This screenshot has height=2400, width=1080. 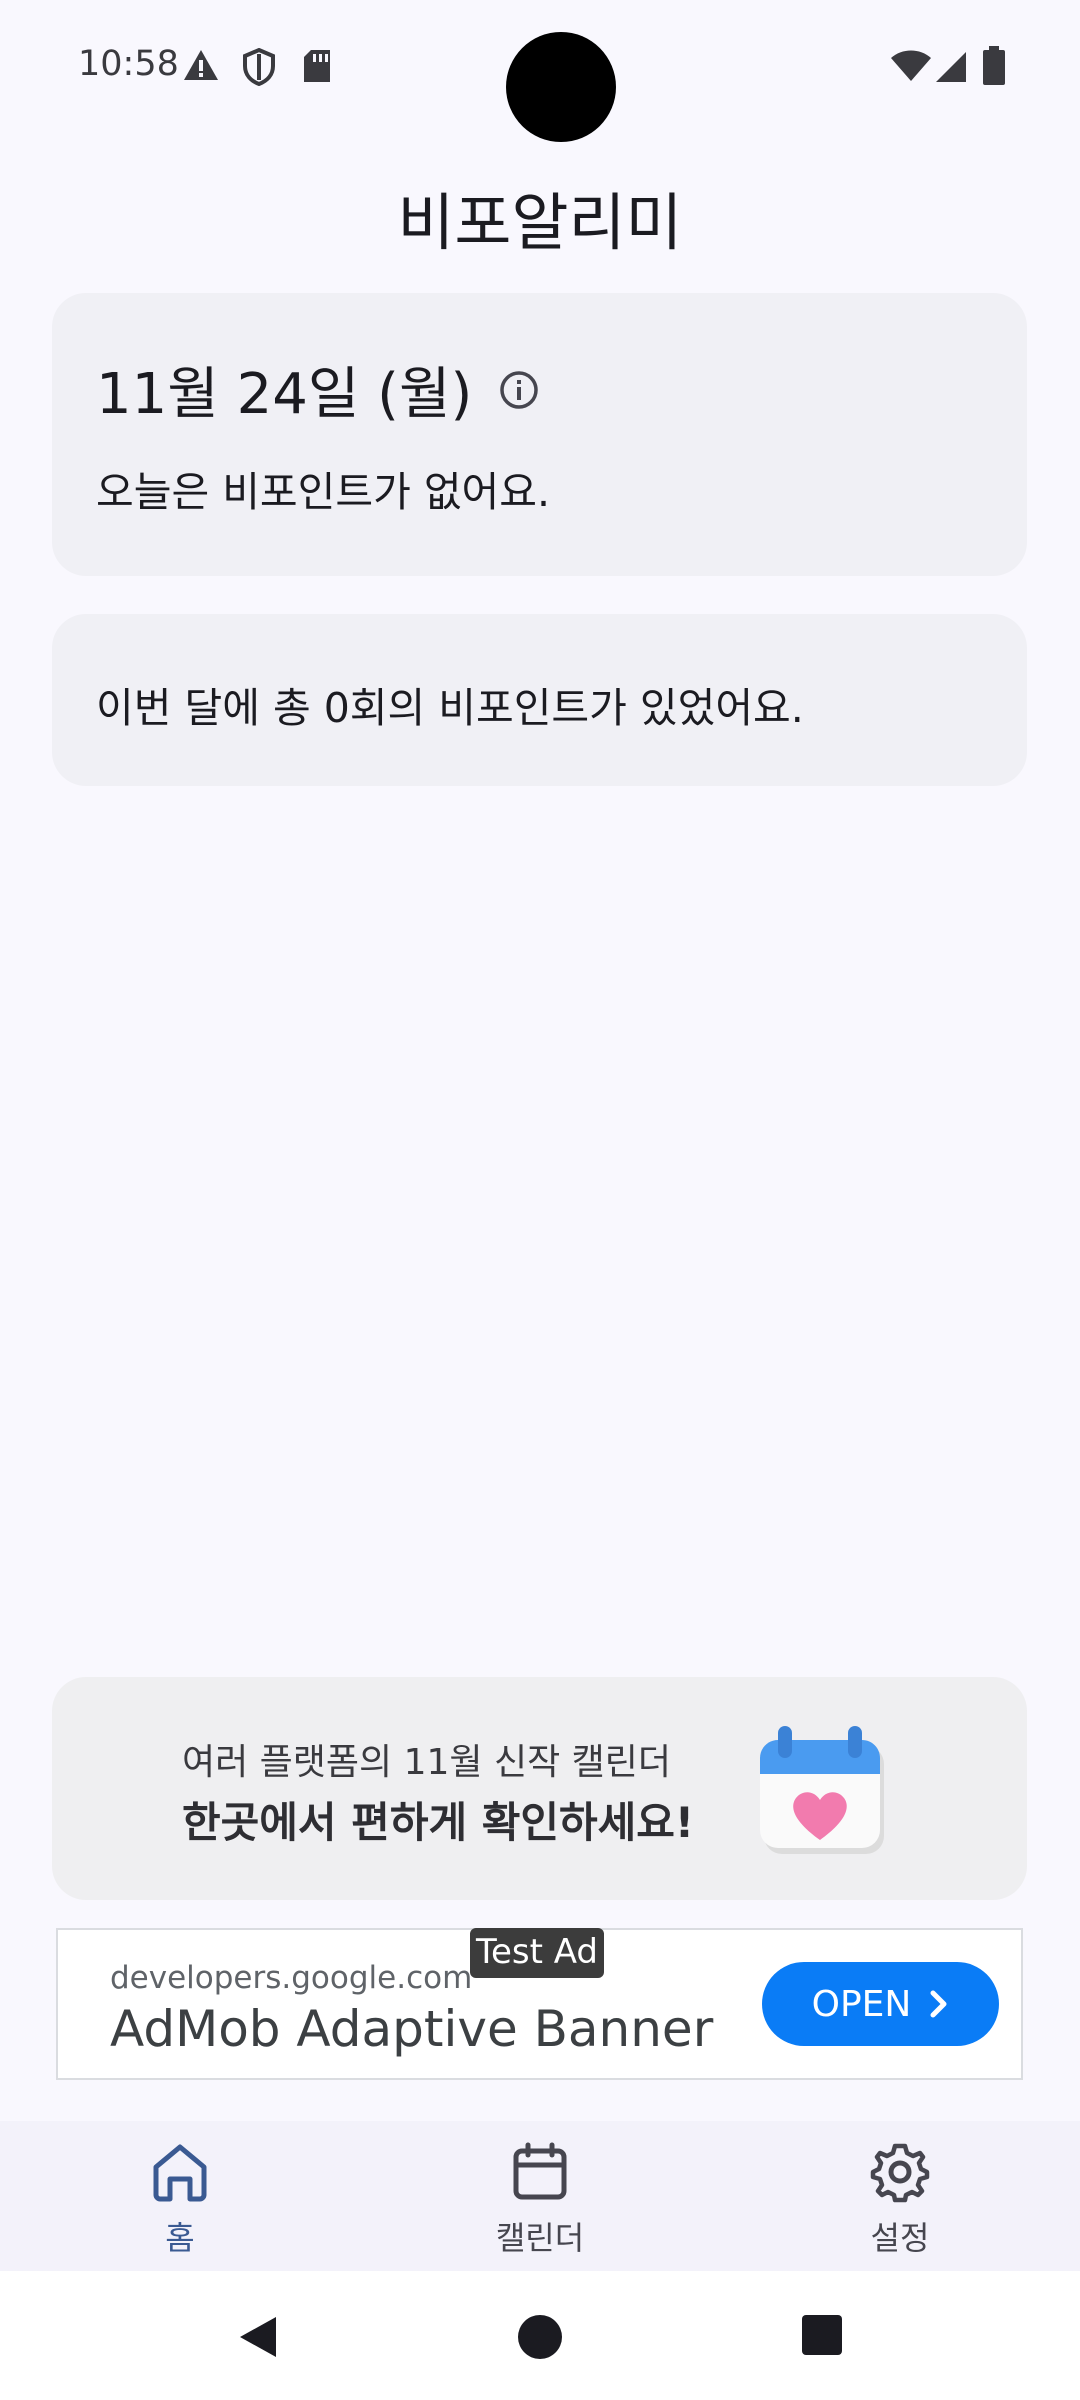 I want to click on promo-subtitle: 여러 플랫폼의 11월 신작 캘린더, so click(x=427, y=1762).